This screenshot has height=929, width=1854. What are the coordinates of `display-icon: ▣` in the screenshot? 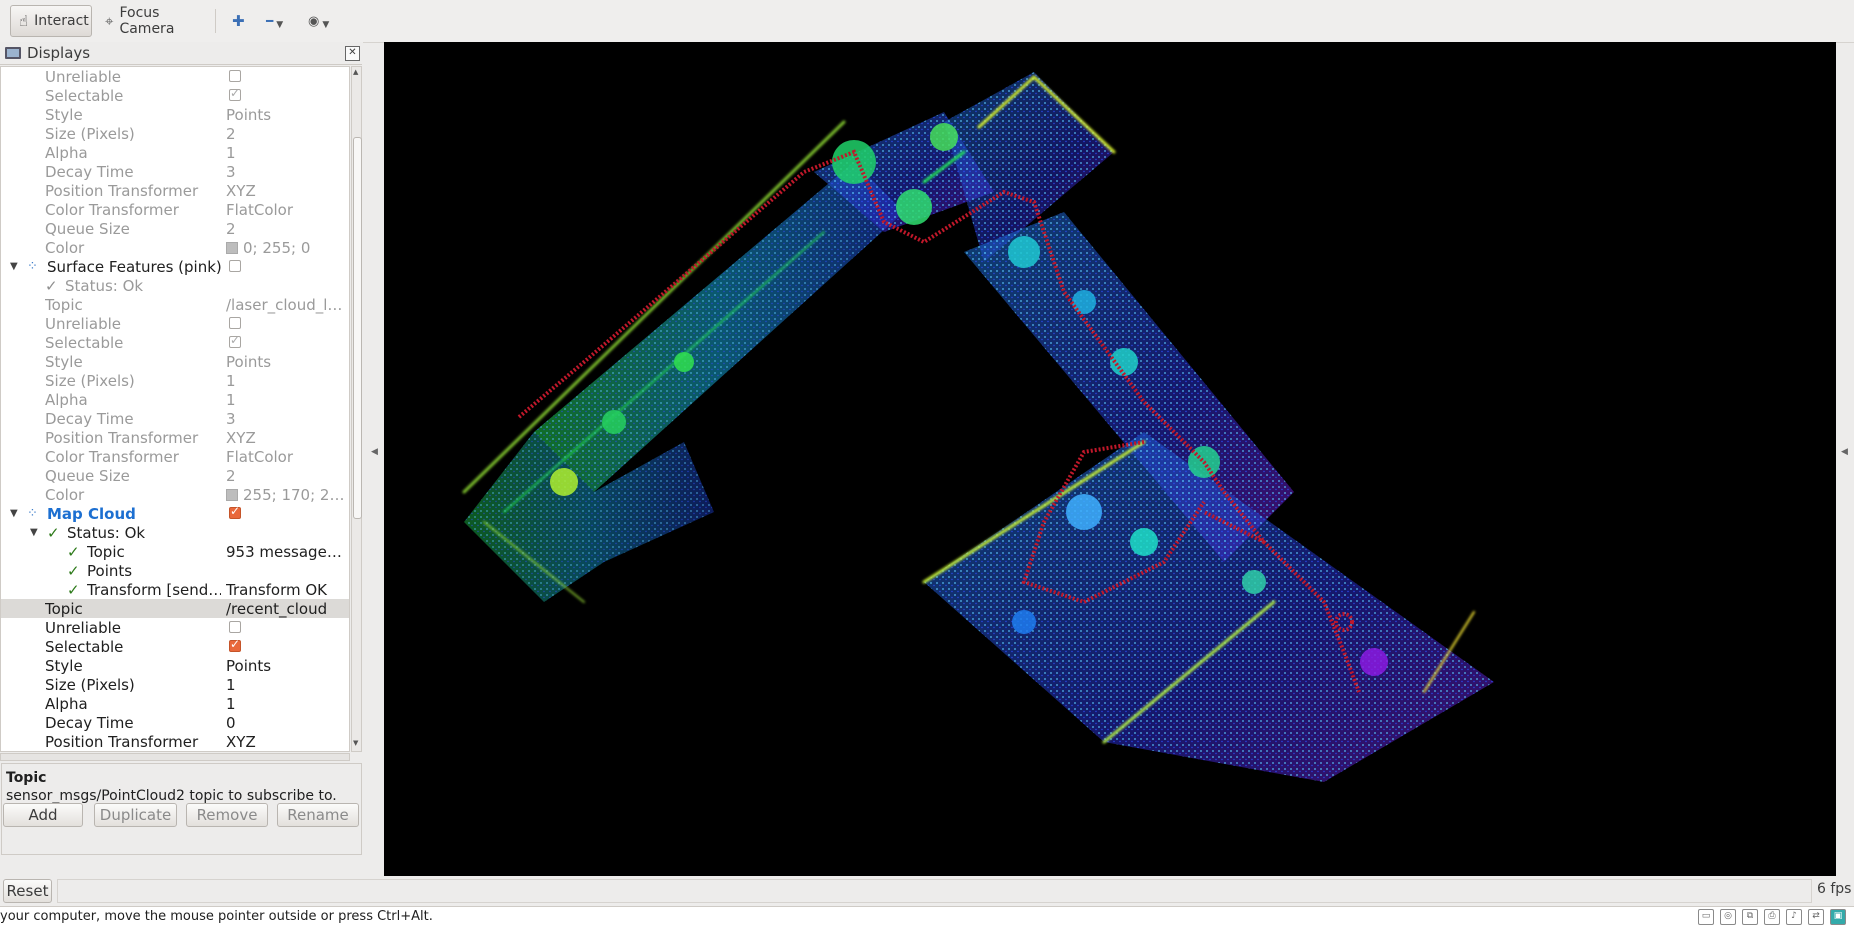 It's located at (1838, 917).